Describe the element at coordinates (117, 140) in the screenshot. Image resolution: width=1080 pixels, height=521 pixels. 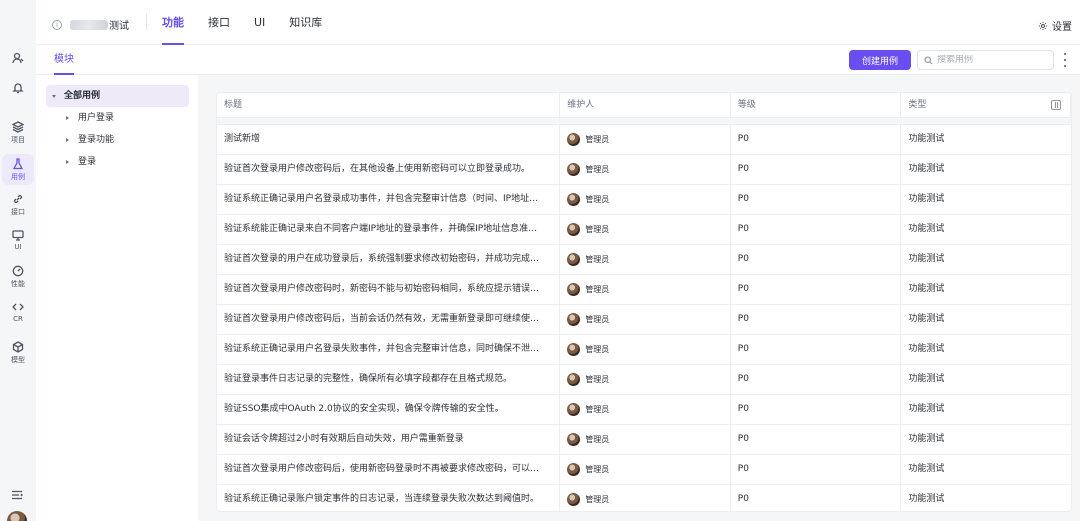
I see `tree-node-login-feature: 登录功能` at that location.